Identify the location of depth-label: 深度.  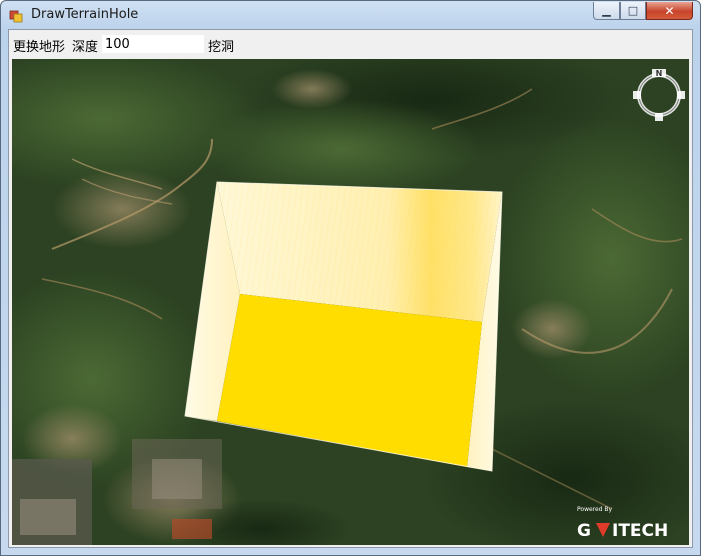
(85, 47).